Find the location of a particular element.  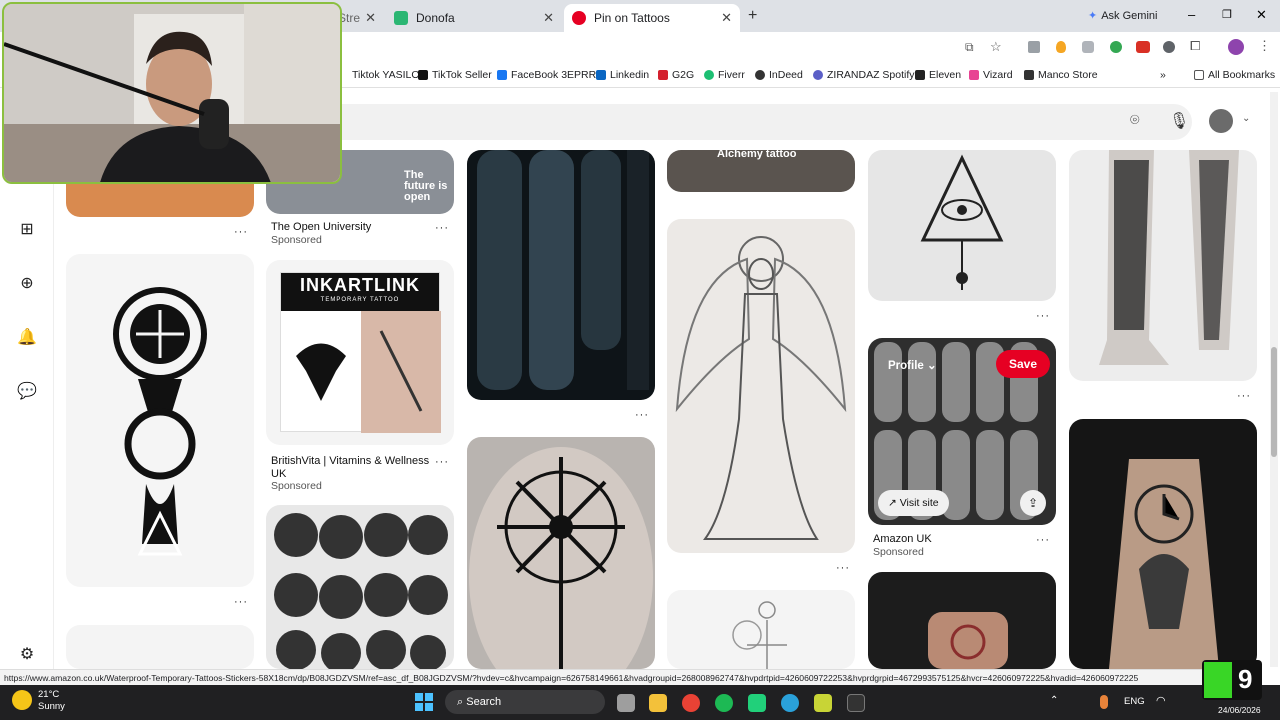

new-tab-icon: + is located at coordinates (752, 16).